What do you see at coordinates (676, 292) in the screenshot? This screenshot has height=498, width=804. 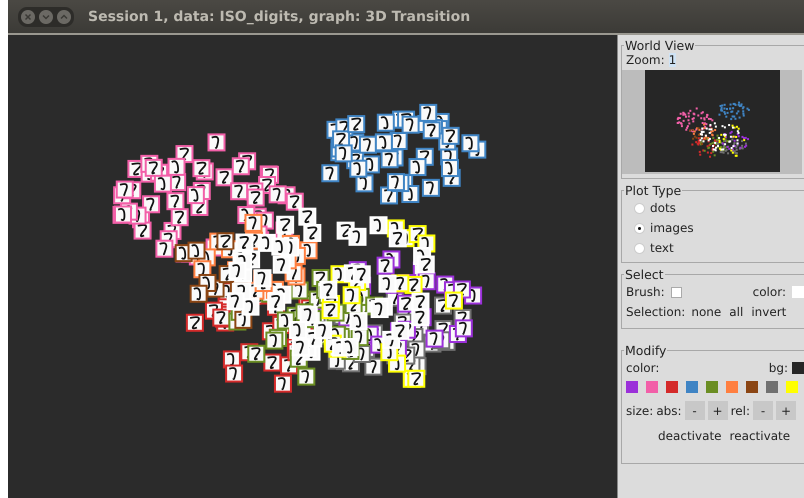 I see `brush-checkbox` at bounding box center [676, 292].